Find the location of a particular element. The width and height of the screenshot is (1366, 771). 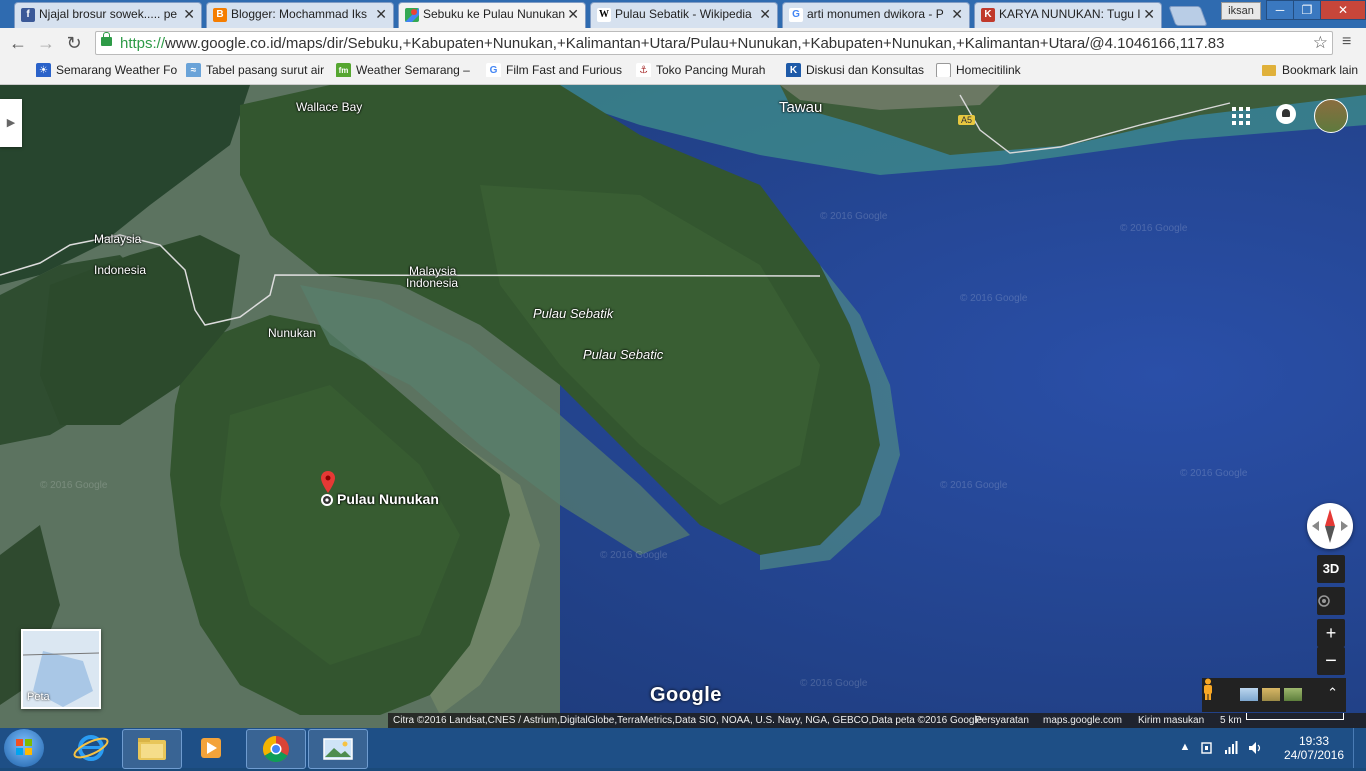

reload-button: ↻ is located at coordinates (74, 43).